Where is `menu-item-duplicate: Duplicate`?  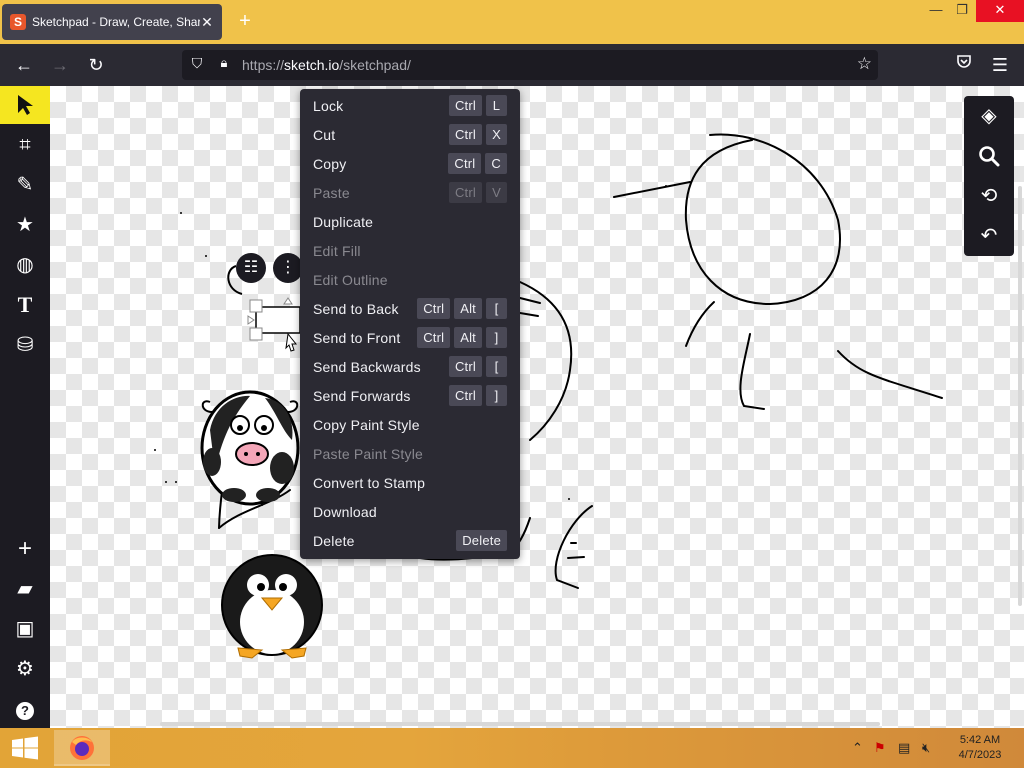 menu-item-duplicate: Duplicate is located at coordinates (410, 221).